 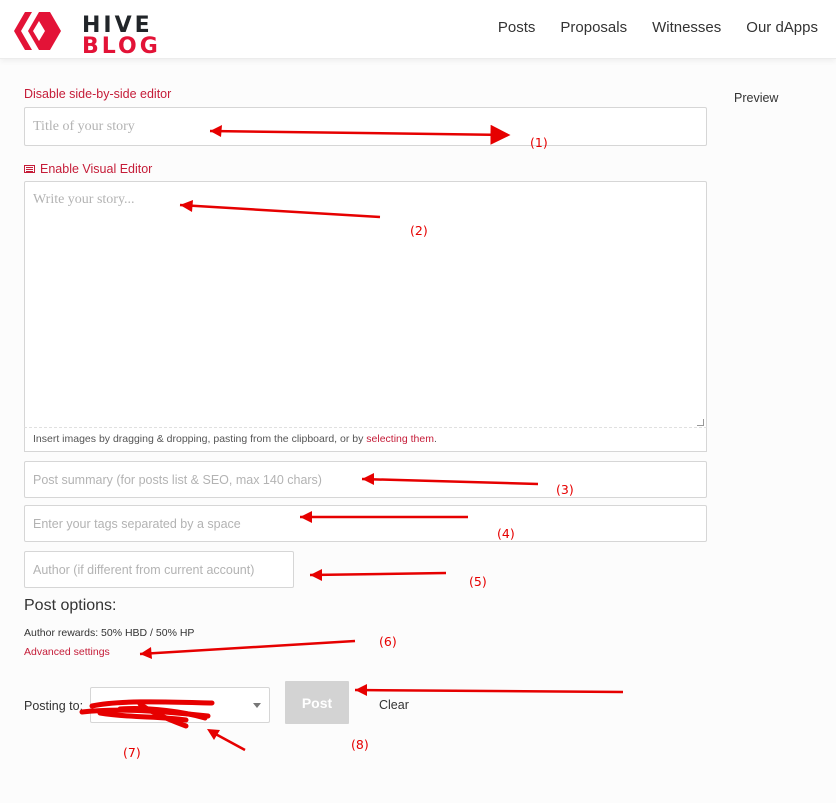 I want to click on annotation-8: (8), so click(x=360, y=744).